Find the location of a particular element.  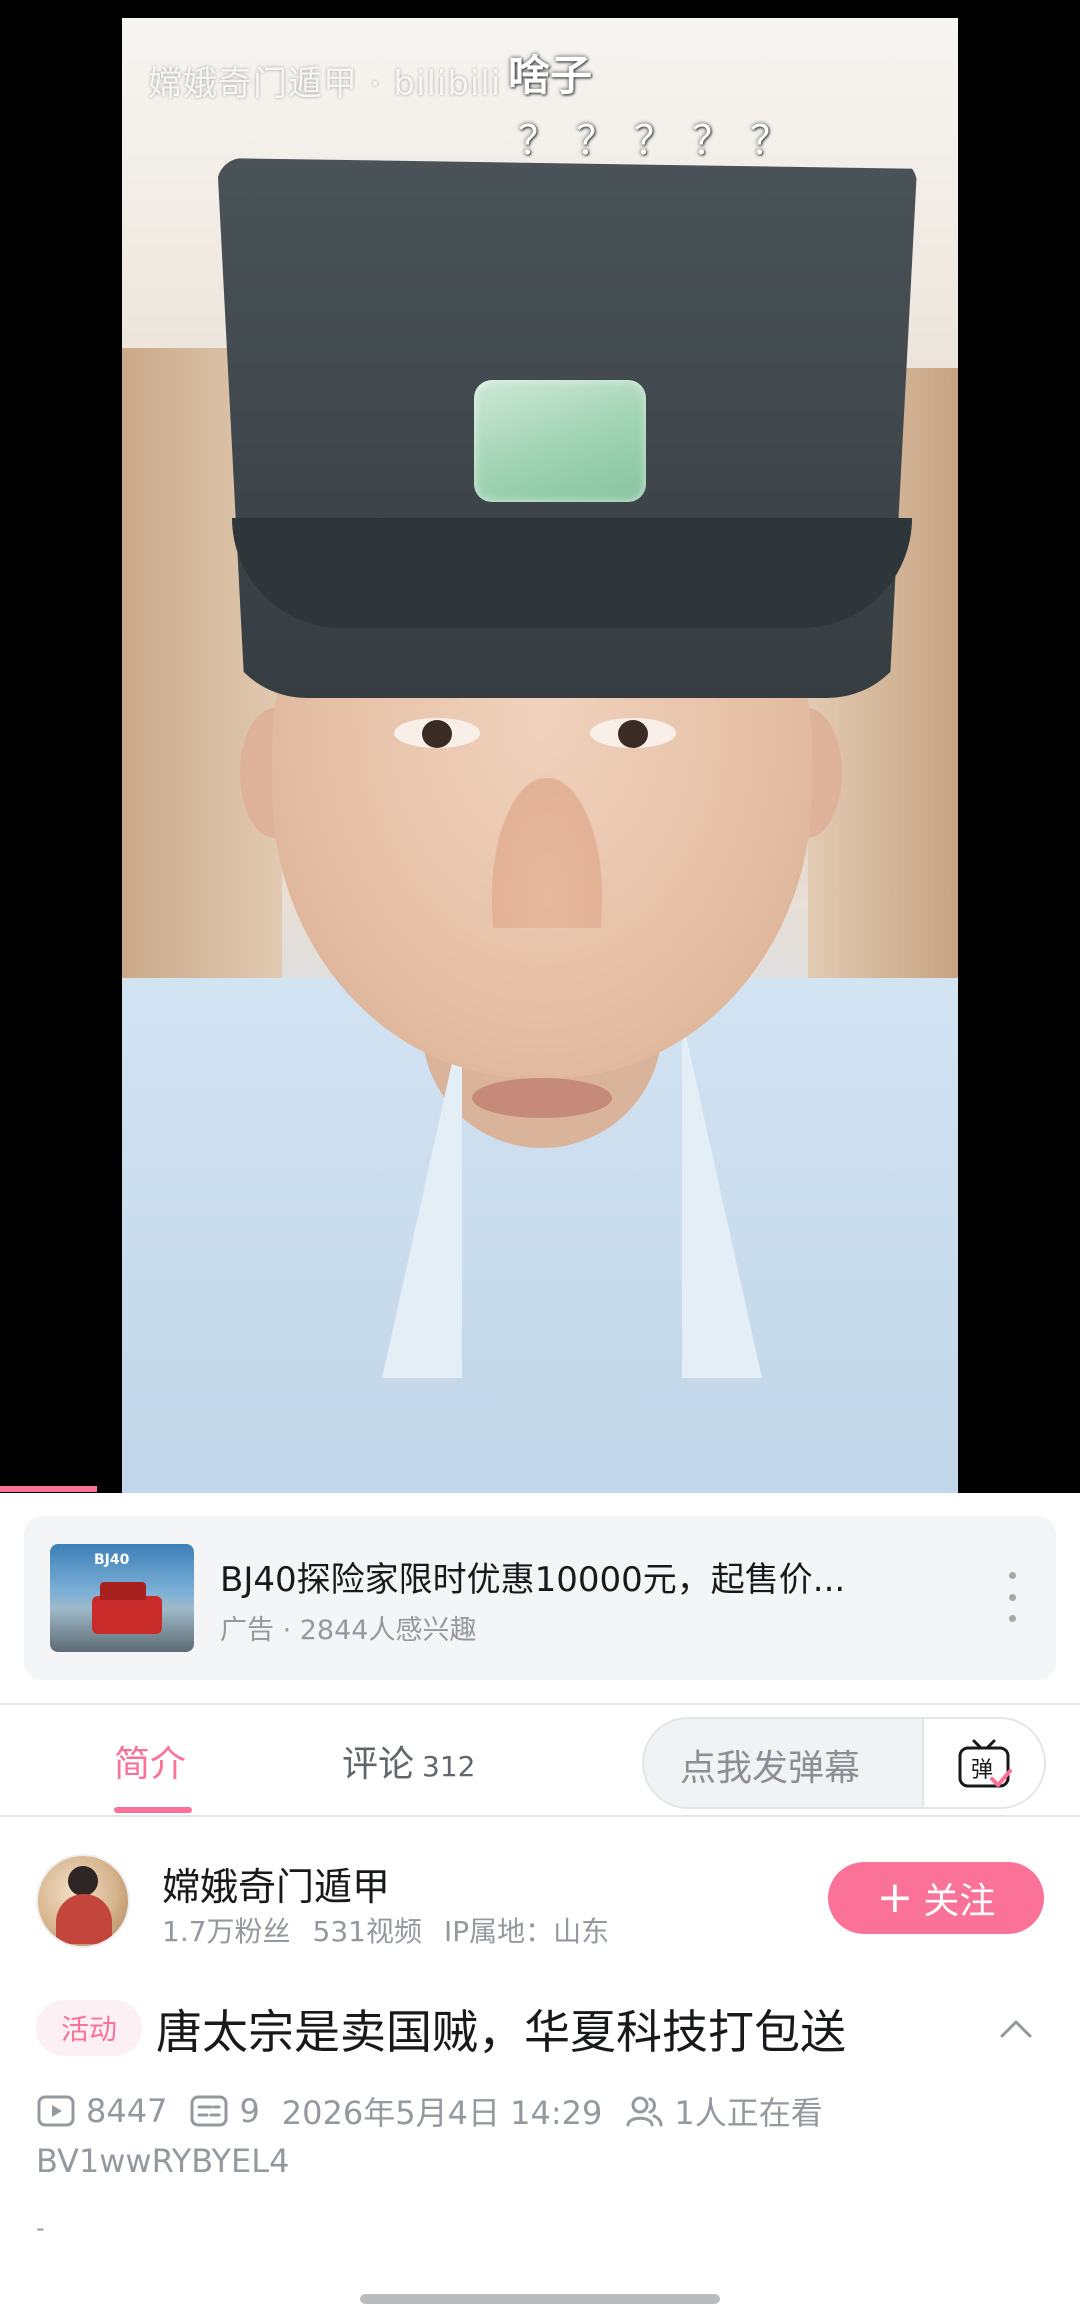

follow-button: + 关注 is located at coordinates (936, 1898).